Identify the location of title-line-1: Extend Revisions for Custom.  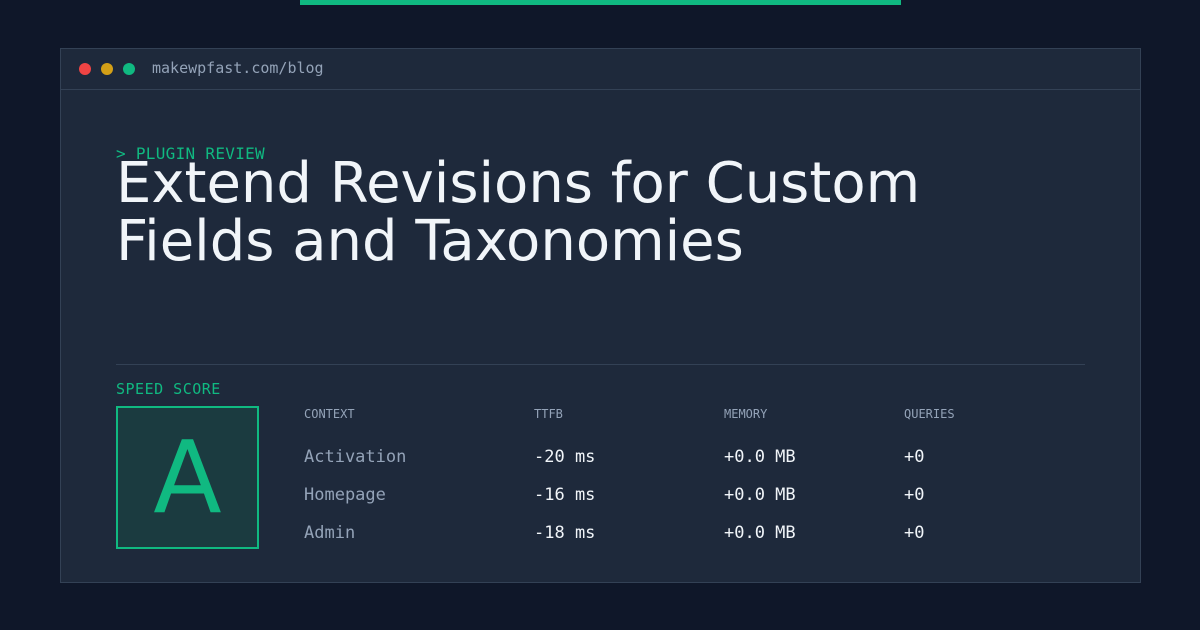
(518, 183).